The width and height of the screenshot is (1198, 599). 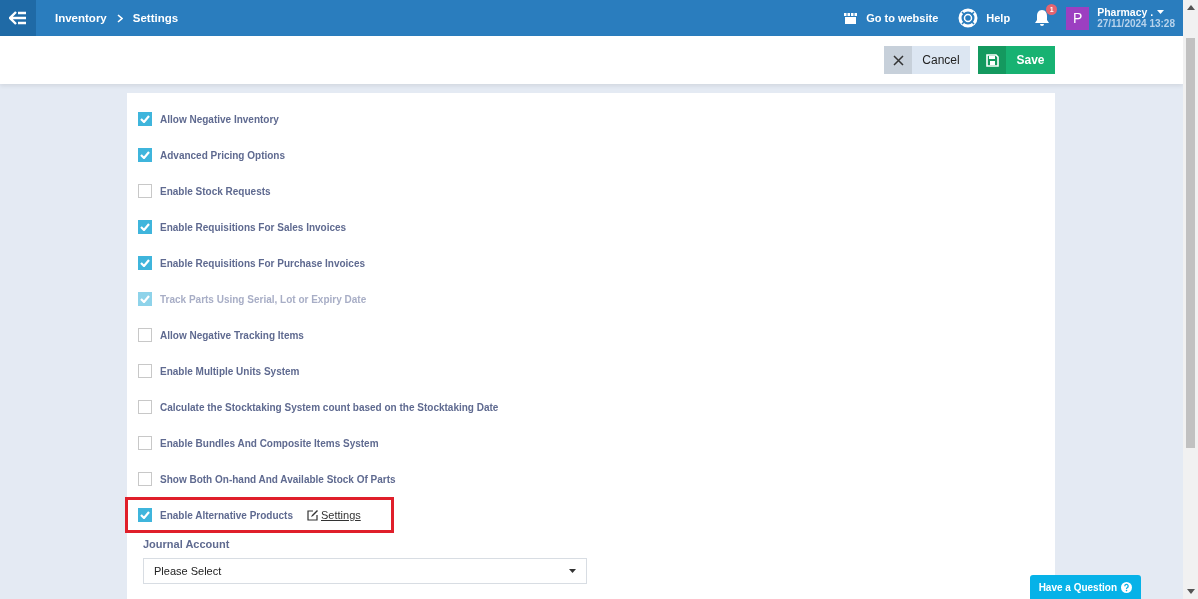 What do you see at coordinates (1190, 7) in the screenshot?
I see `scroll-up-icon` at bounding box center [1190, 7].